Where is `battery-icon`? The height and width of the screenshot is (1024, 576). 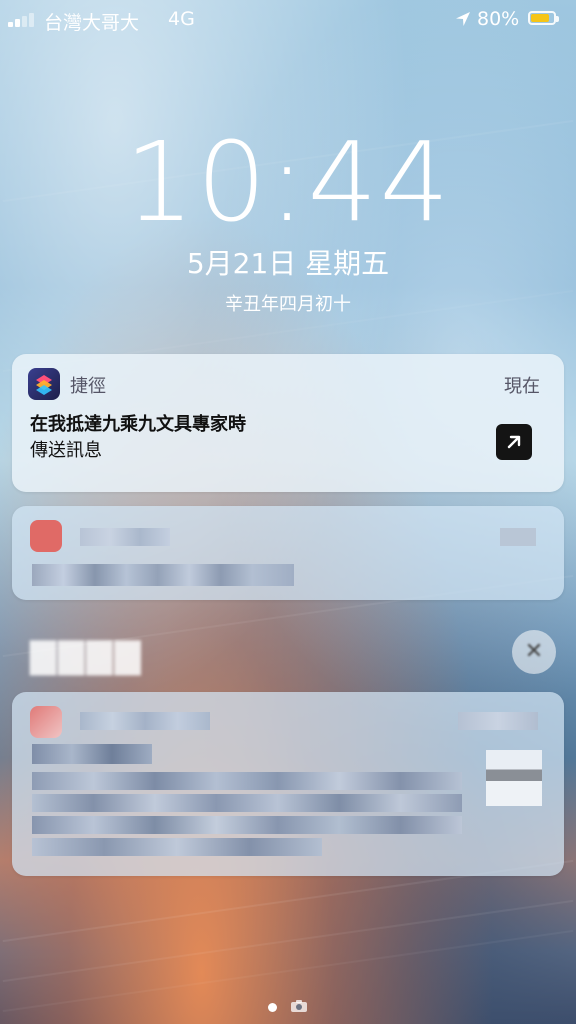 battery-icon is located at coordinates (543, 18).